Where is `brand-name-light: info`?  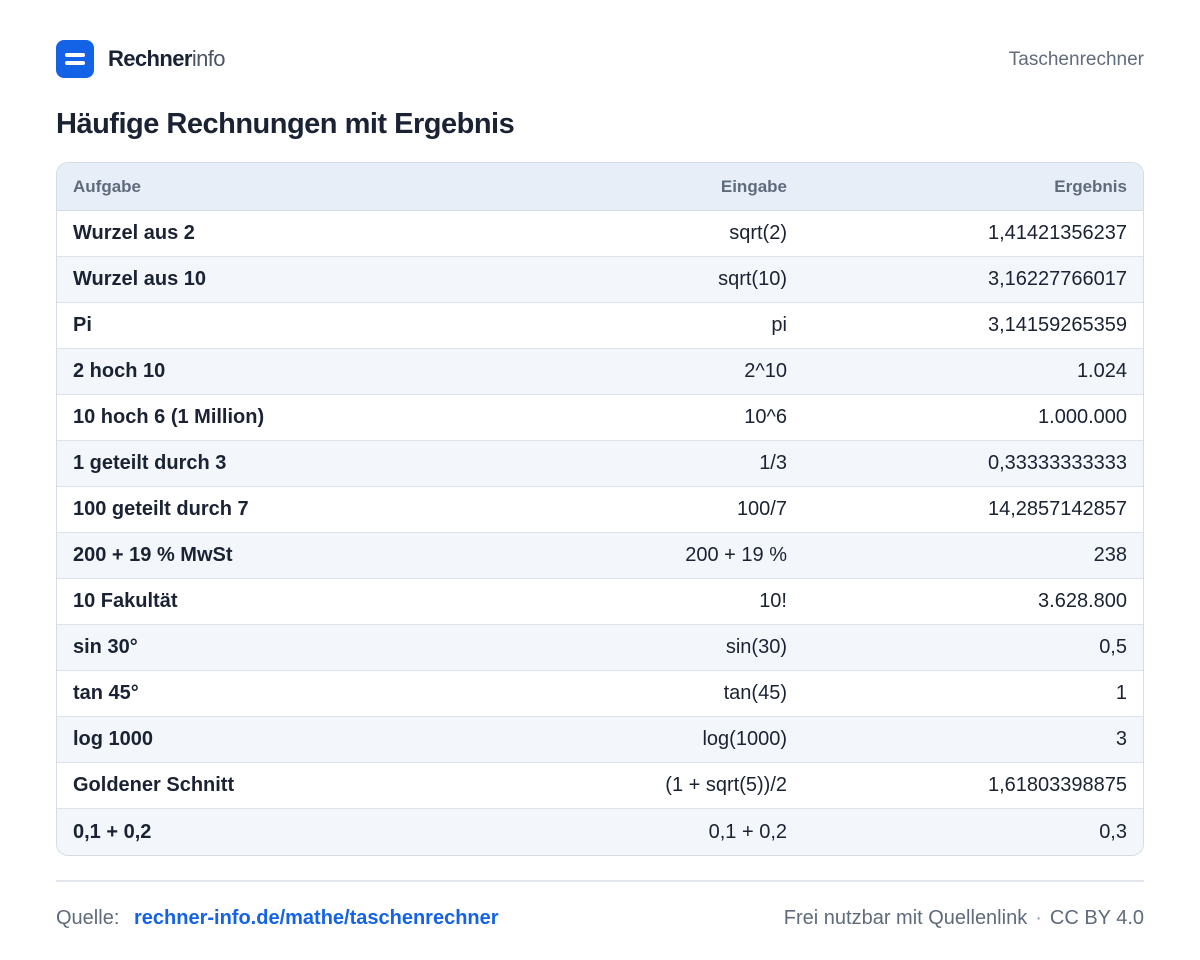 brand-name-light: info is located at coordinates (208, 58).